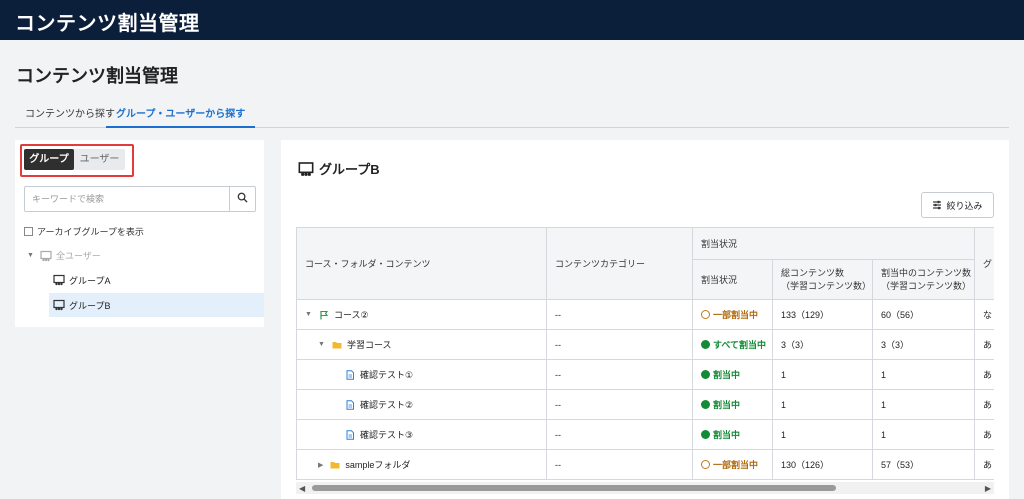 This screenshot has width=1024, height=499. Describe the element at coordinates (97, 76) in the screenshot. I see `page-title: コンテンツ割当管理` at that location.